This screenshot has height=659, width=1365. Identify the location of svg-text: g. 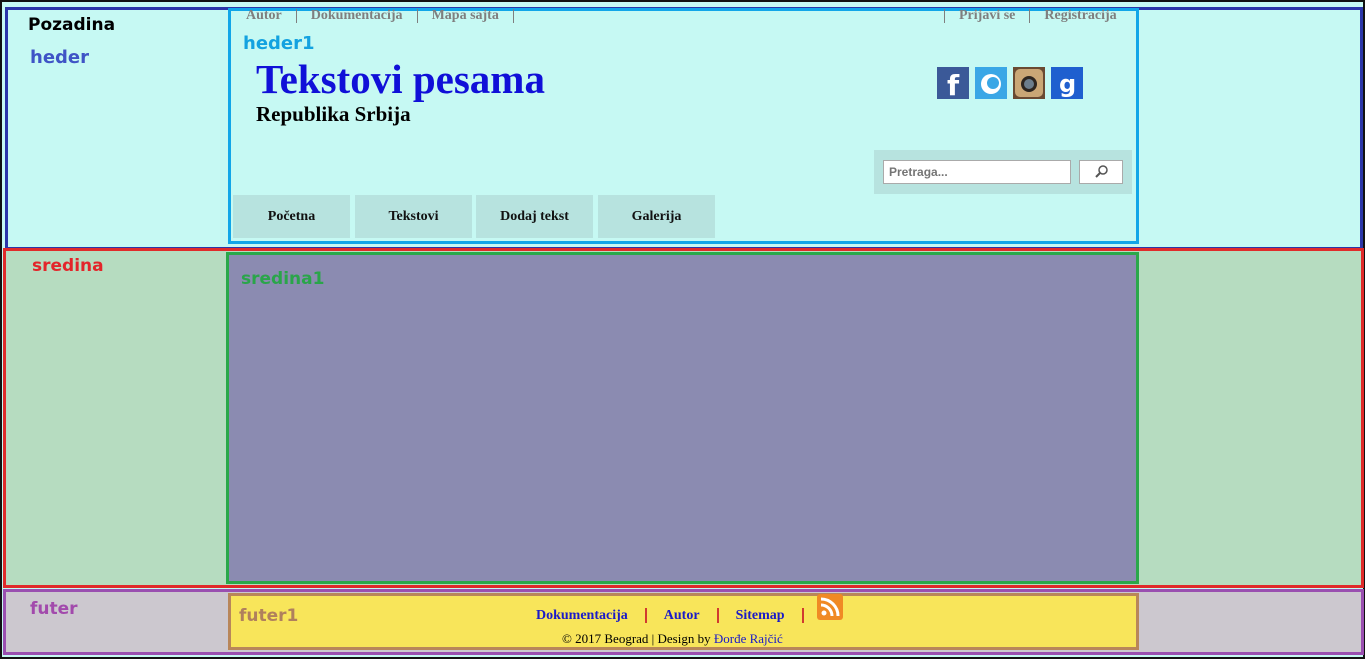
(1067, 84).